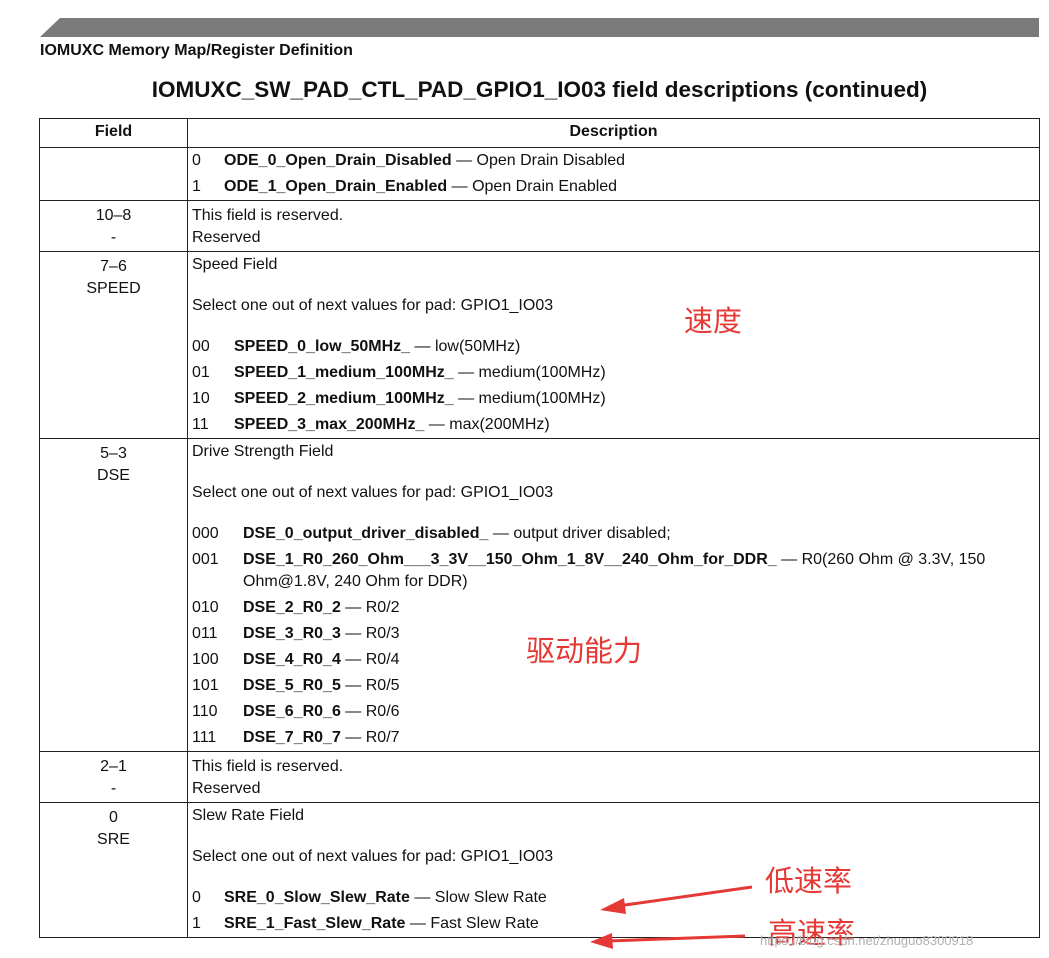  I want to click on arrow-slow-icon, so click(676, 899).